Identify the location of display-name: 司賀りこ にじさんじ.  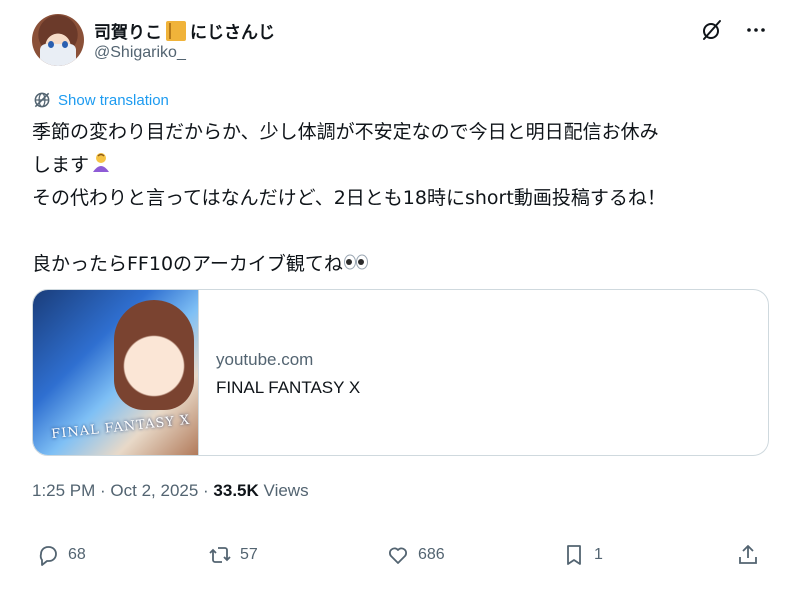
(184, 30).